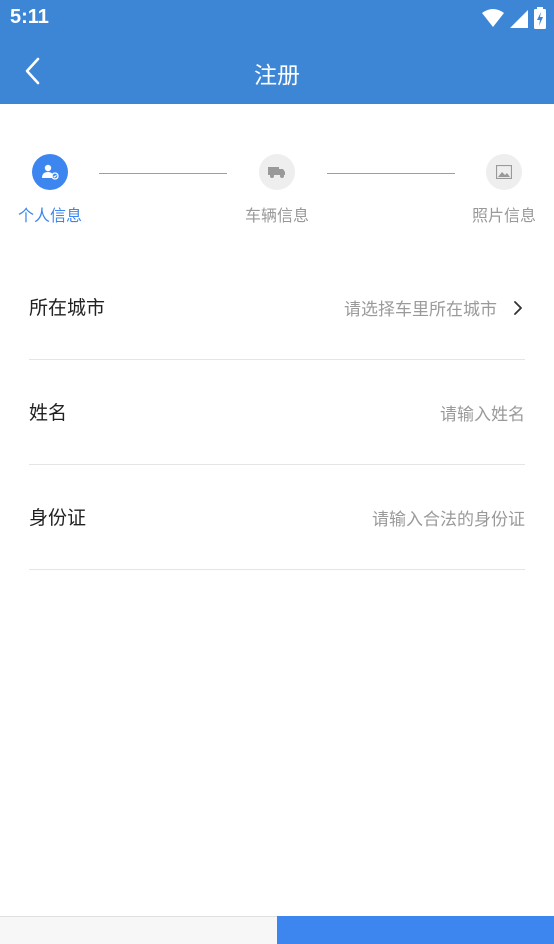  I want to click on name-placeholder: 请输入姓名, so click(482, 415).